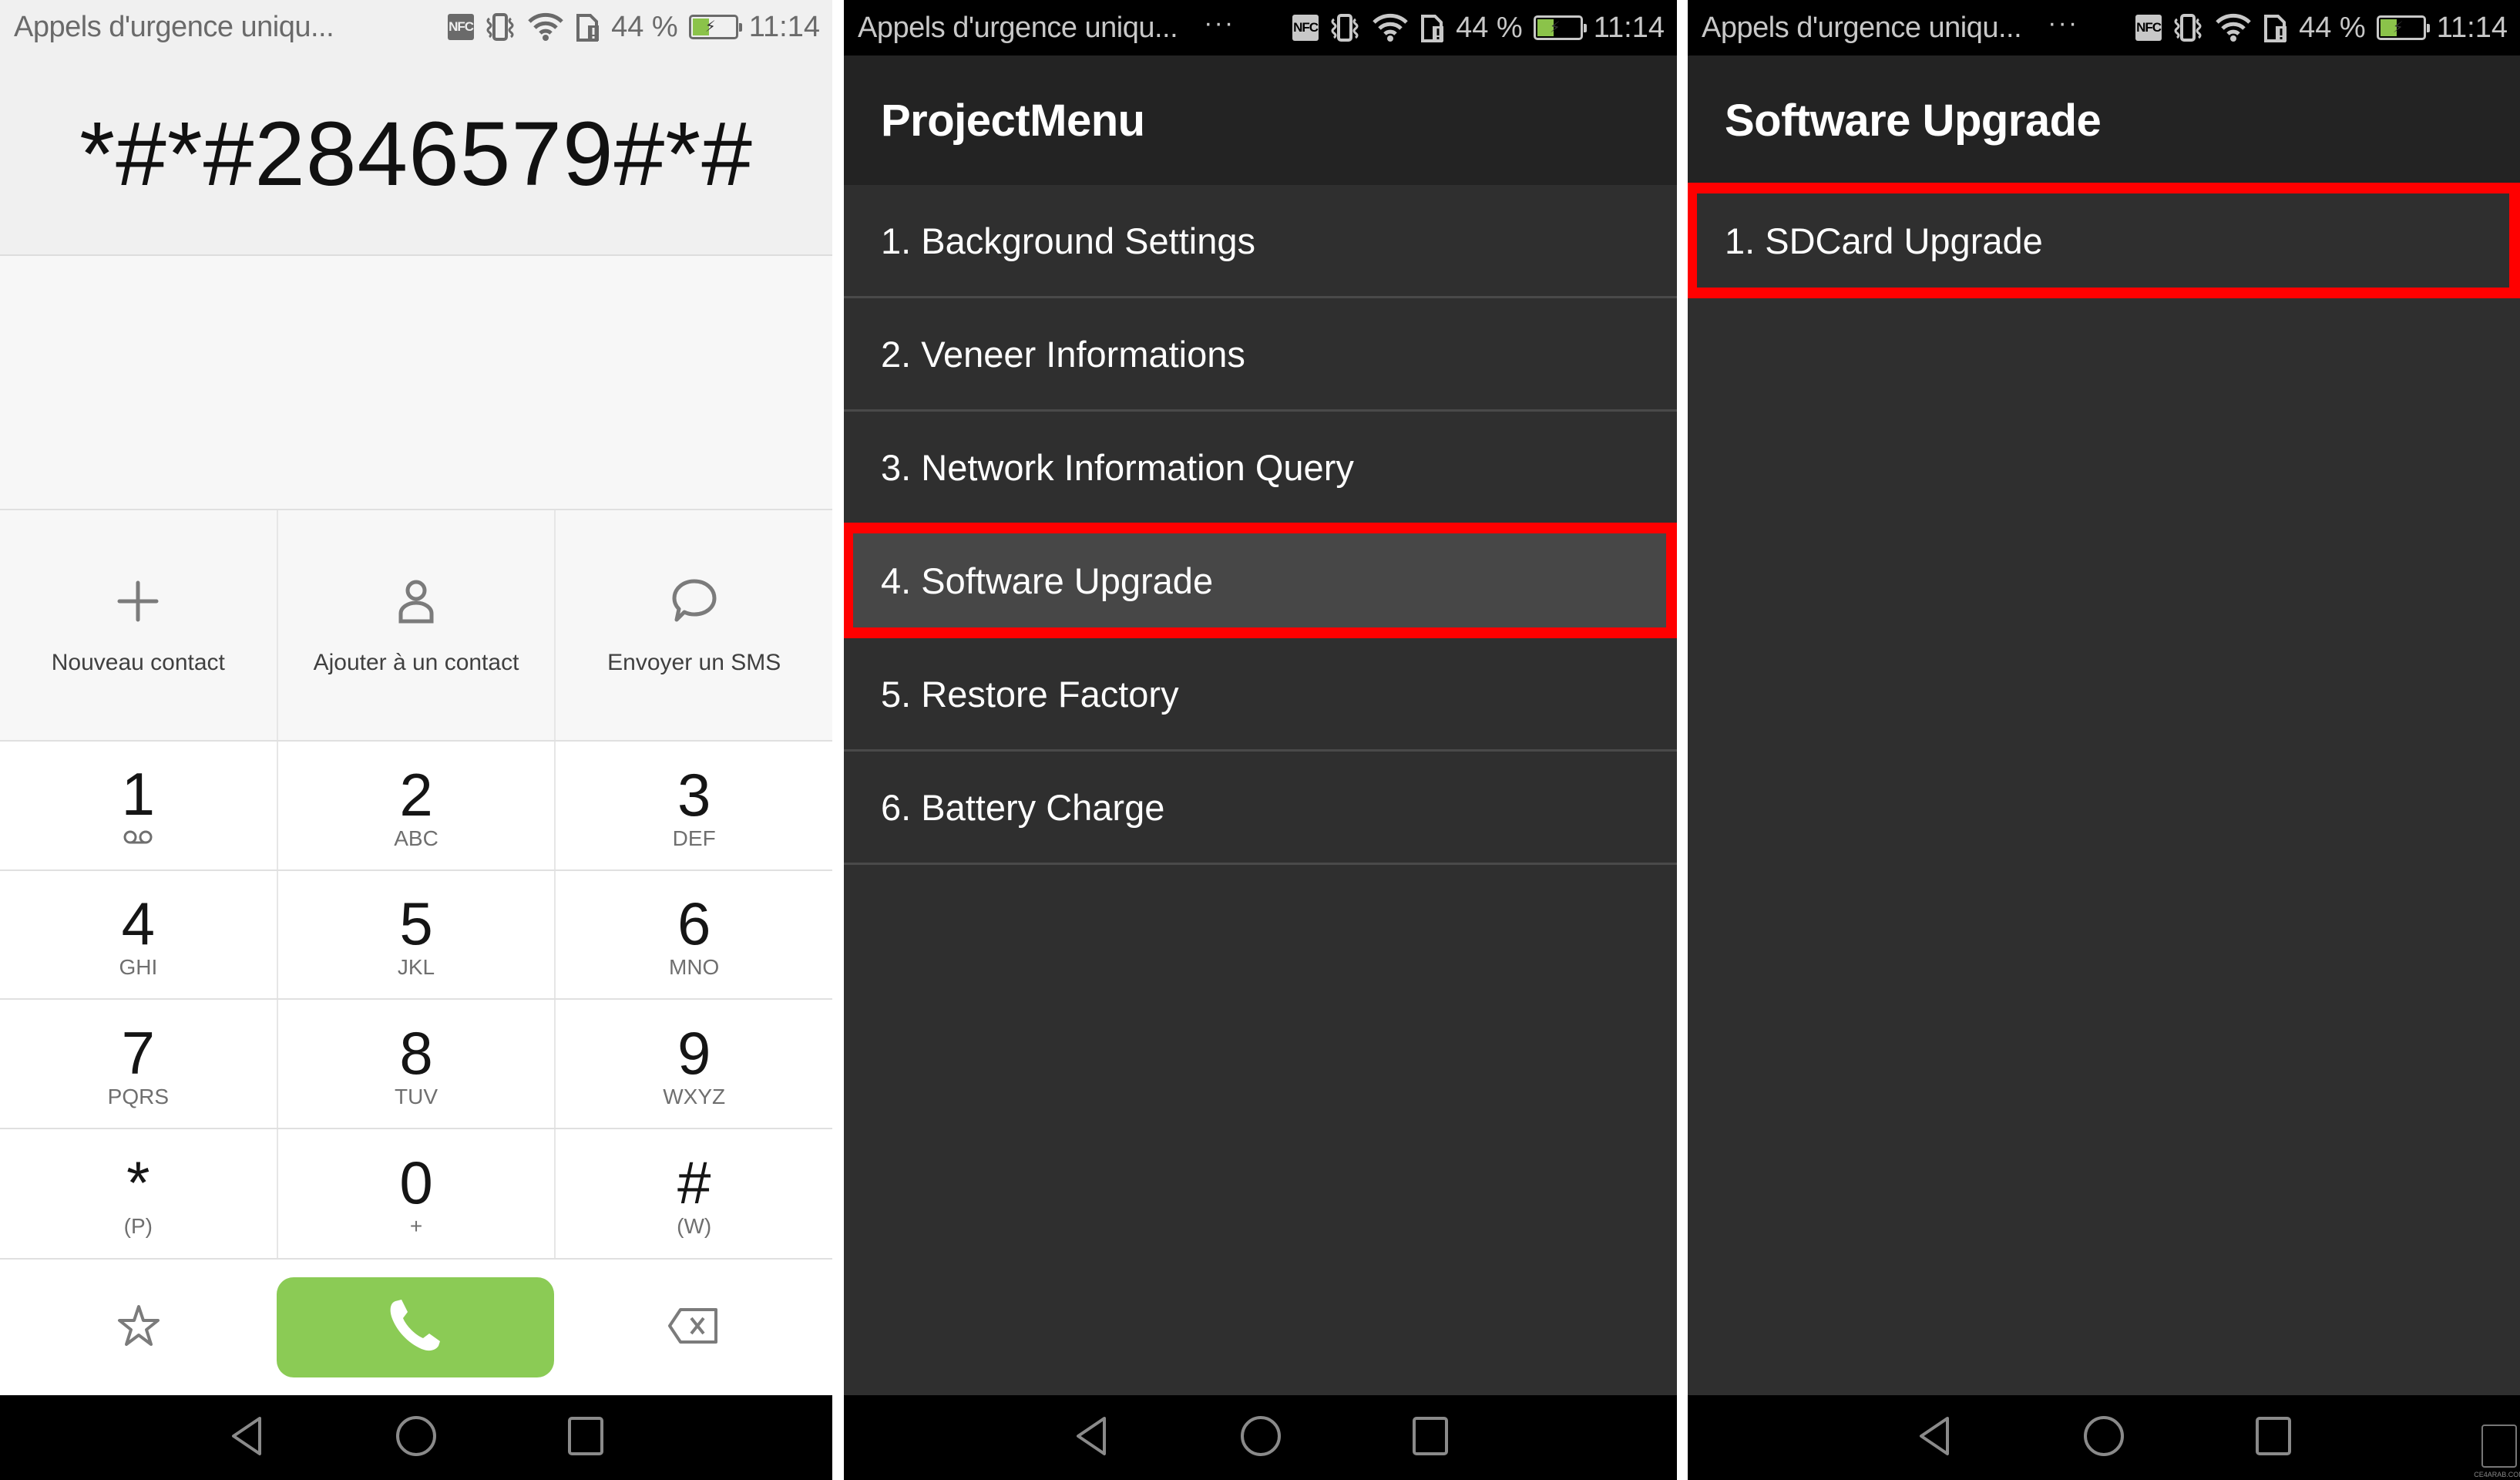  I want to click on watermark-text: CE4ARAB.COM, so click(2497, 1475).